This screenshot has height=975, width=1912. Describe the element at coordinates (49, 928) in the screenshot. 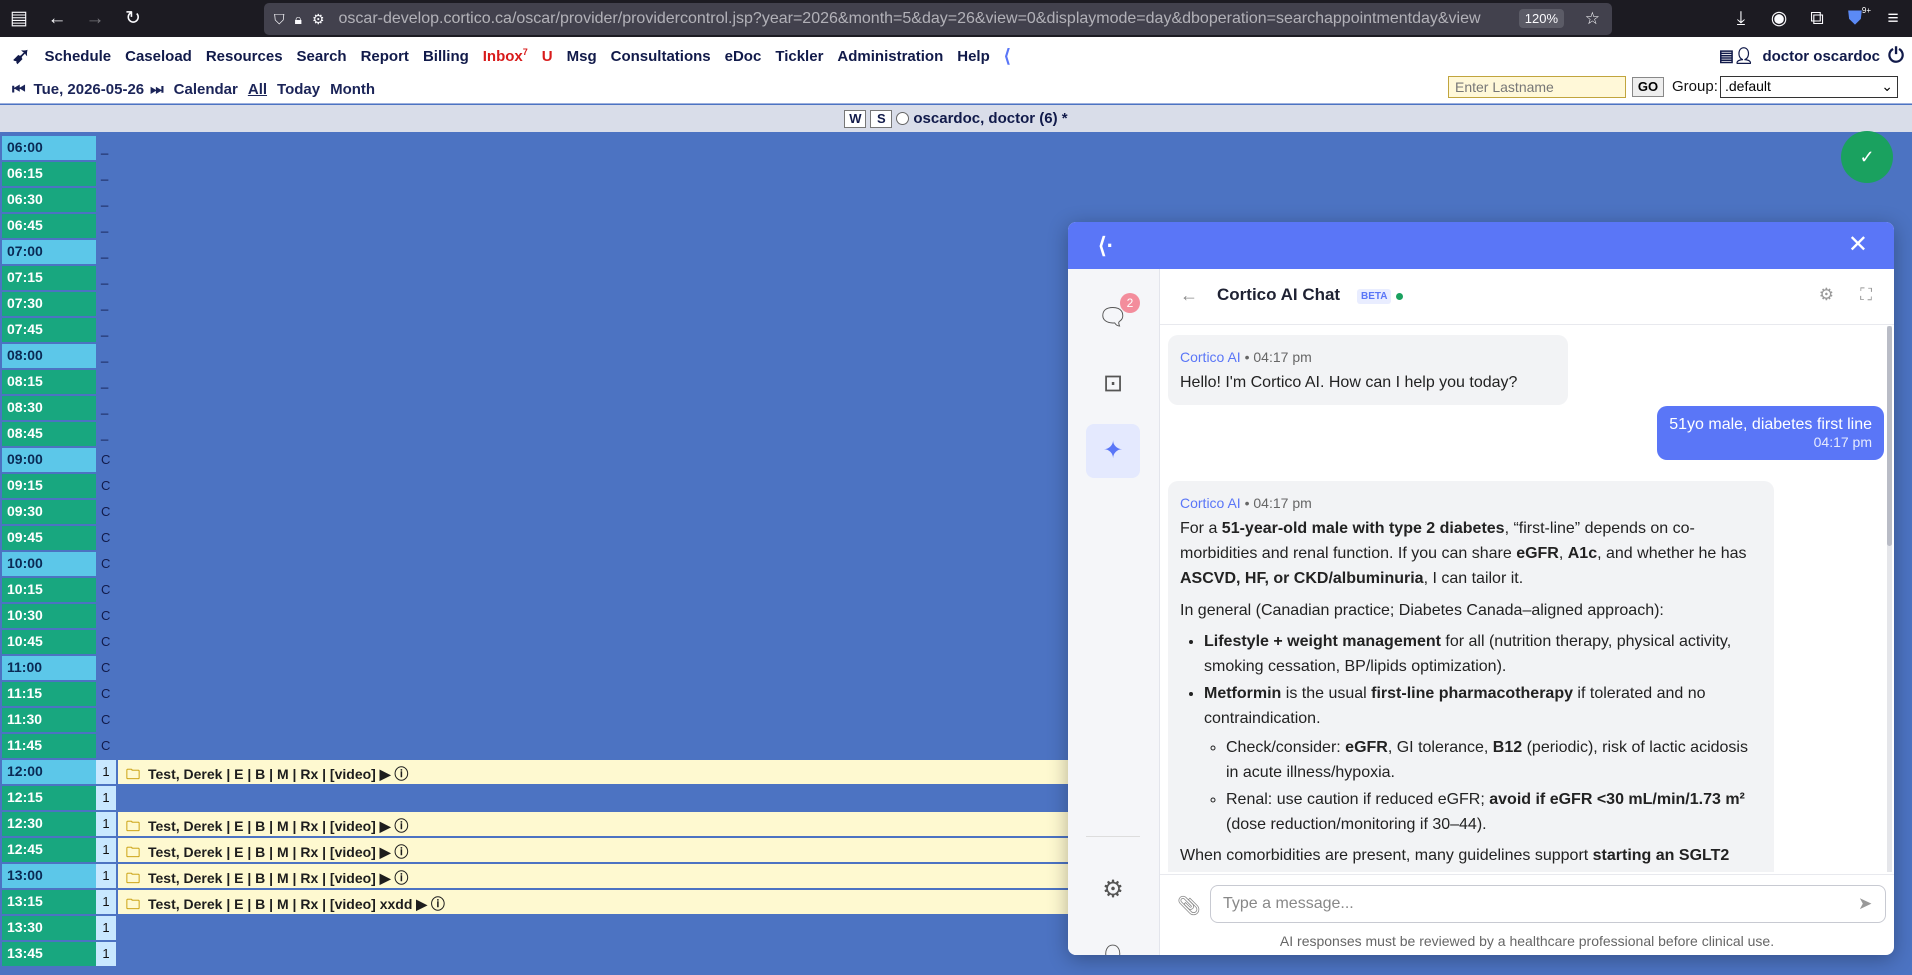

I see `time-slot: 13:30` at that location.